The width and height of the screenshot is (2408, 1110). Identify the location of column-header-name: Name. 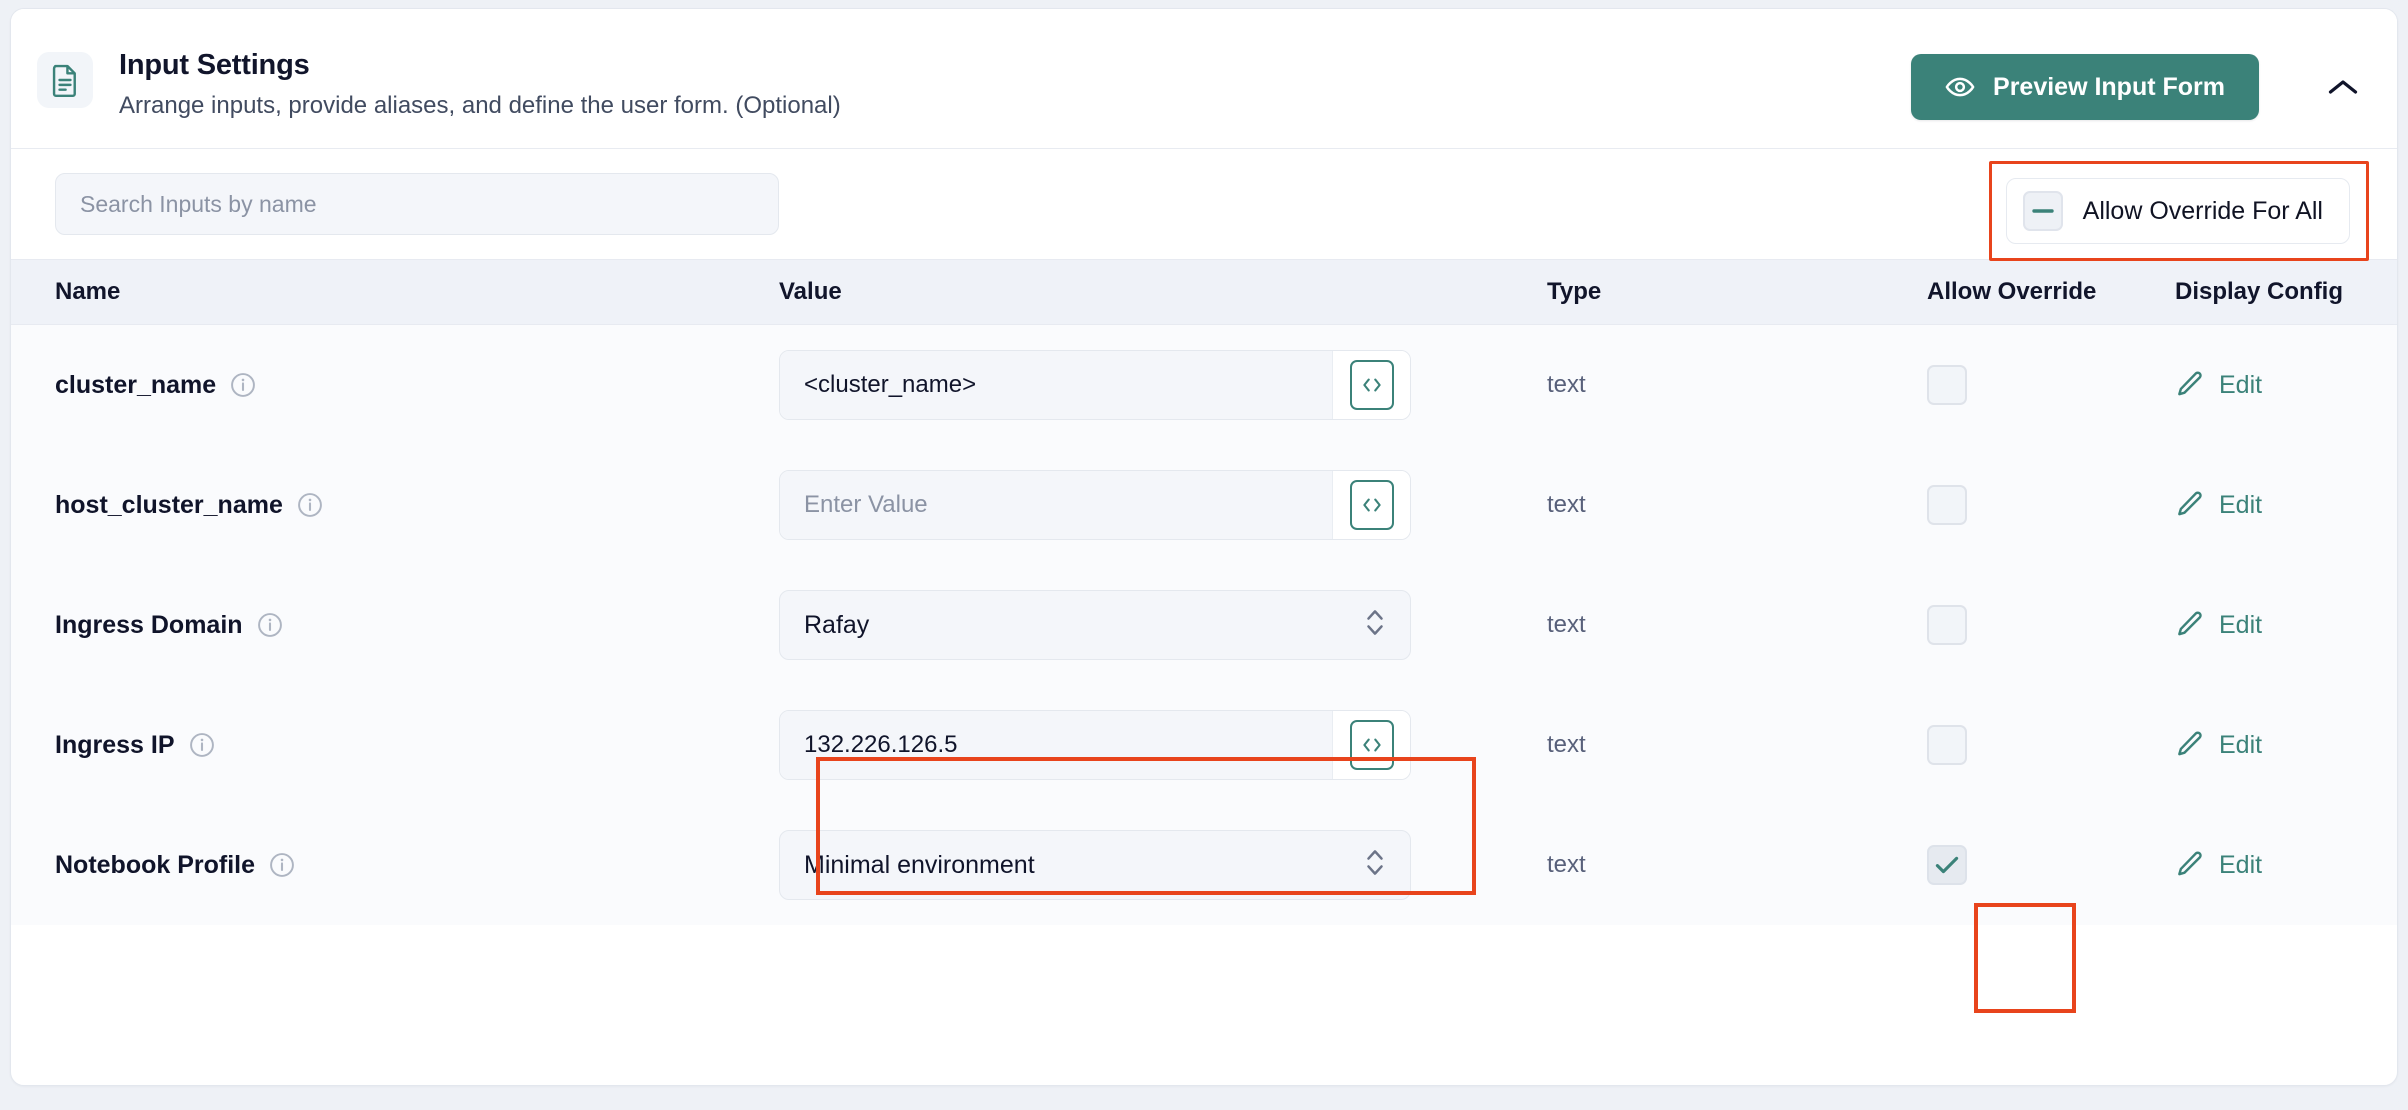
(88, 291).